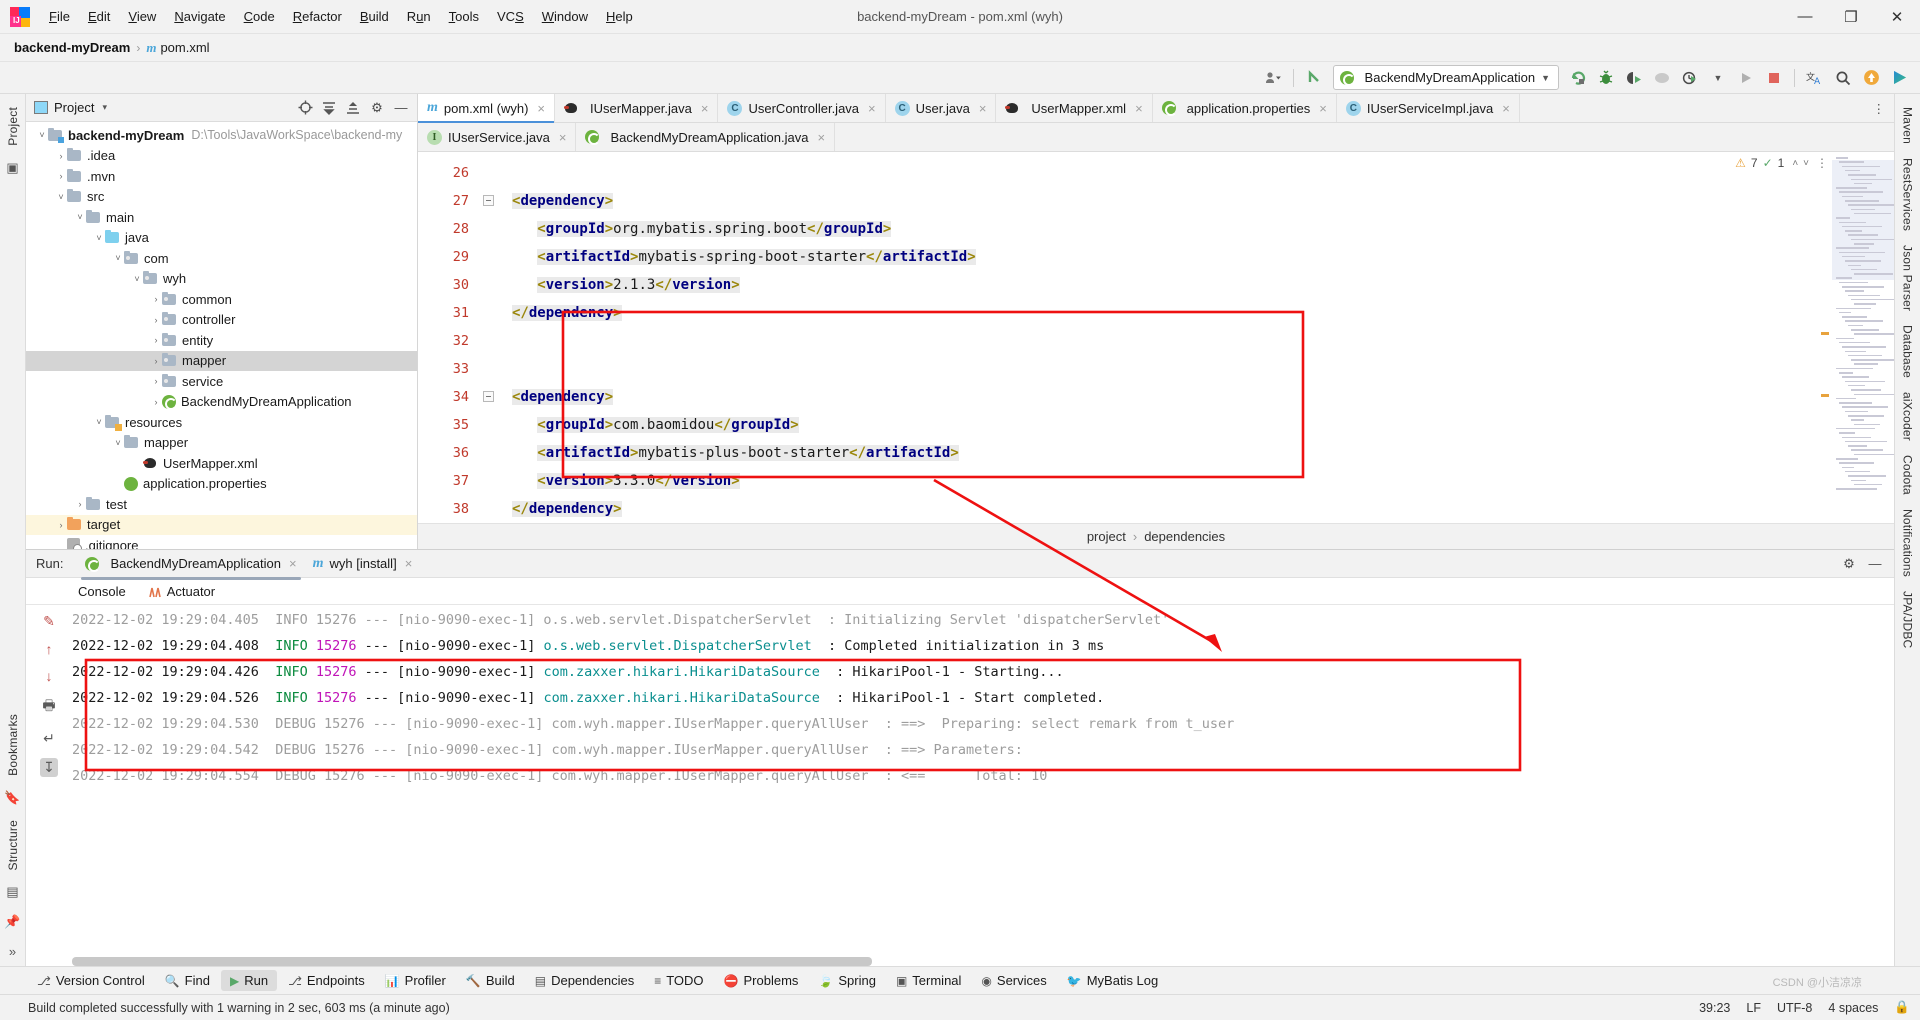 Image resolution: width=1920 pixels, height=1020 pixels. What do you see at coordinates (1908, 125) in the screenshot?
I see `right-rail-maven: Maven` at bounding box center [1908, 125].